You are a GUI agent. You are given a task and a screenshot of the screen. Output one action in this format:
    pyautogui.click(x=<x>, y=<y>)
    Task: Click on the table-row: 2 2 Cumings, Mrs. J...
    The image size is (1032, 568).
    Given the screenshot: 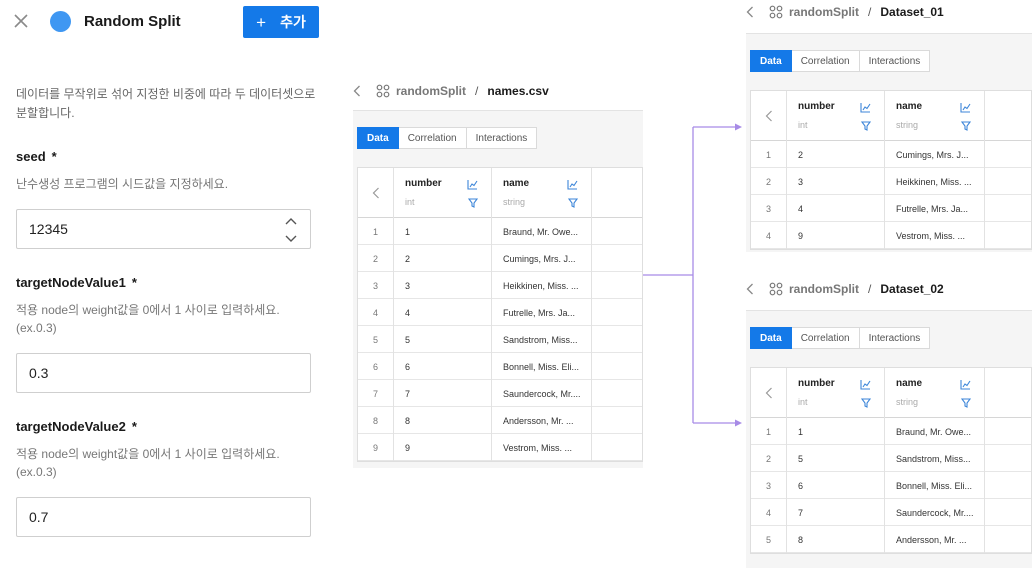 What is the action you would take?
    pyautogui.click(x=500, y=258)
    